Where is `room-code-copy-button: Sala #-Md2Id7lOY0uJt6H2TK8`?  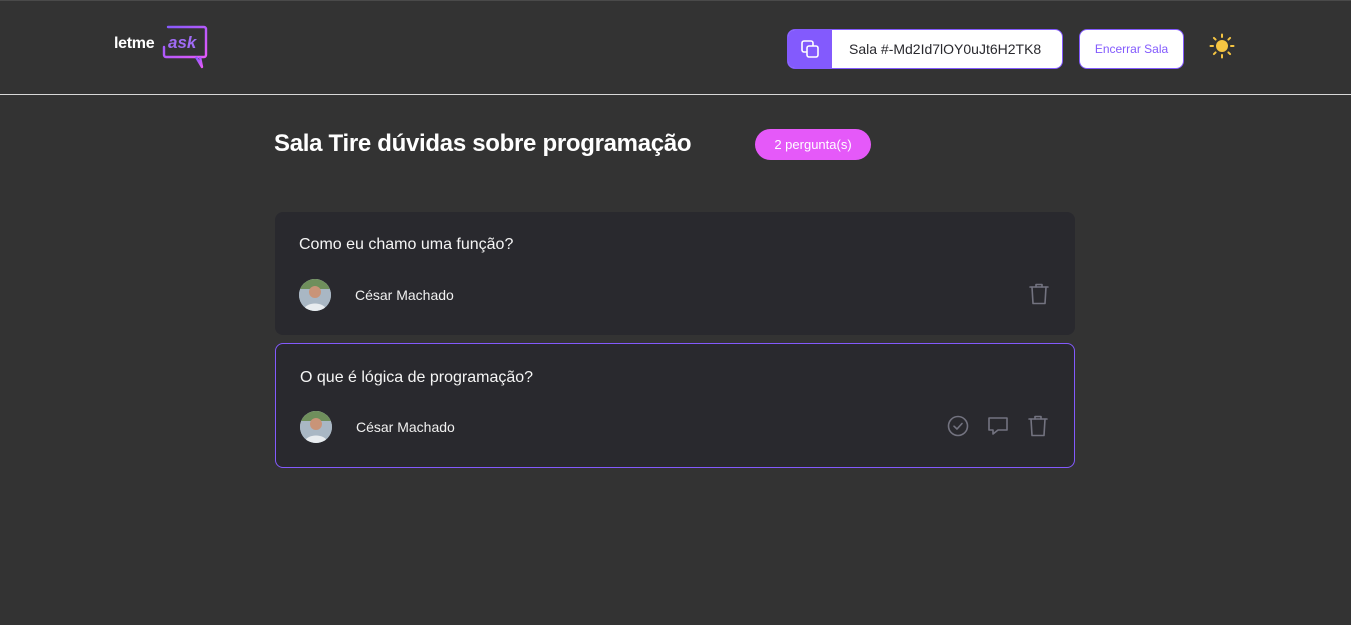 room-code-copy-button: Sala #-Md2Id7lOY0uJt6H2TK8 is located at coordinates (925, 49).